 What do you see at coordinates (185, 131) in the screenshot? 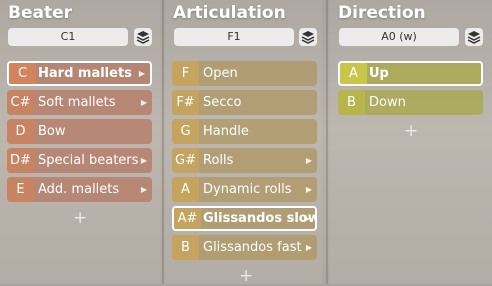
I see `note-badge: G` at bounding box center [185, 131].